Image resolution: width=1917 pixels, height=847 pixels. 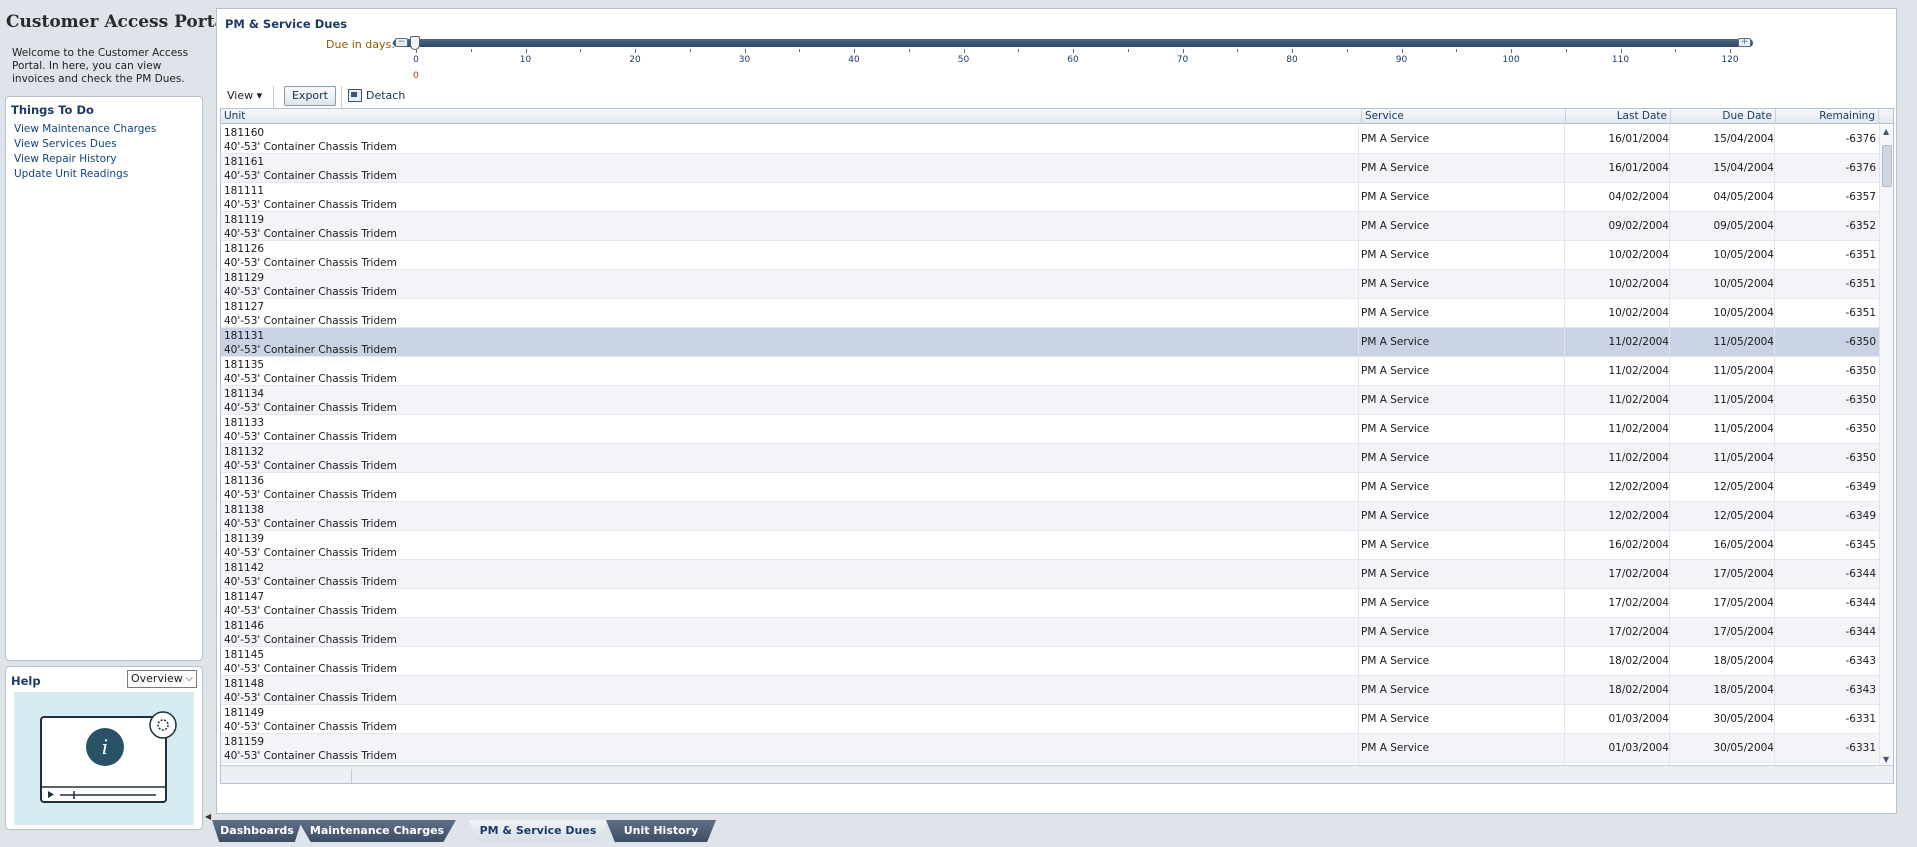 I want to click on cell-unit: 181142 40'-53' Container Chassis Tridem, so click(x=789, y=574).